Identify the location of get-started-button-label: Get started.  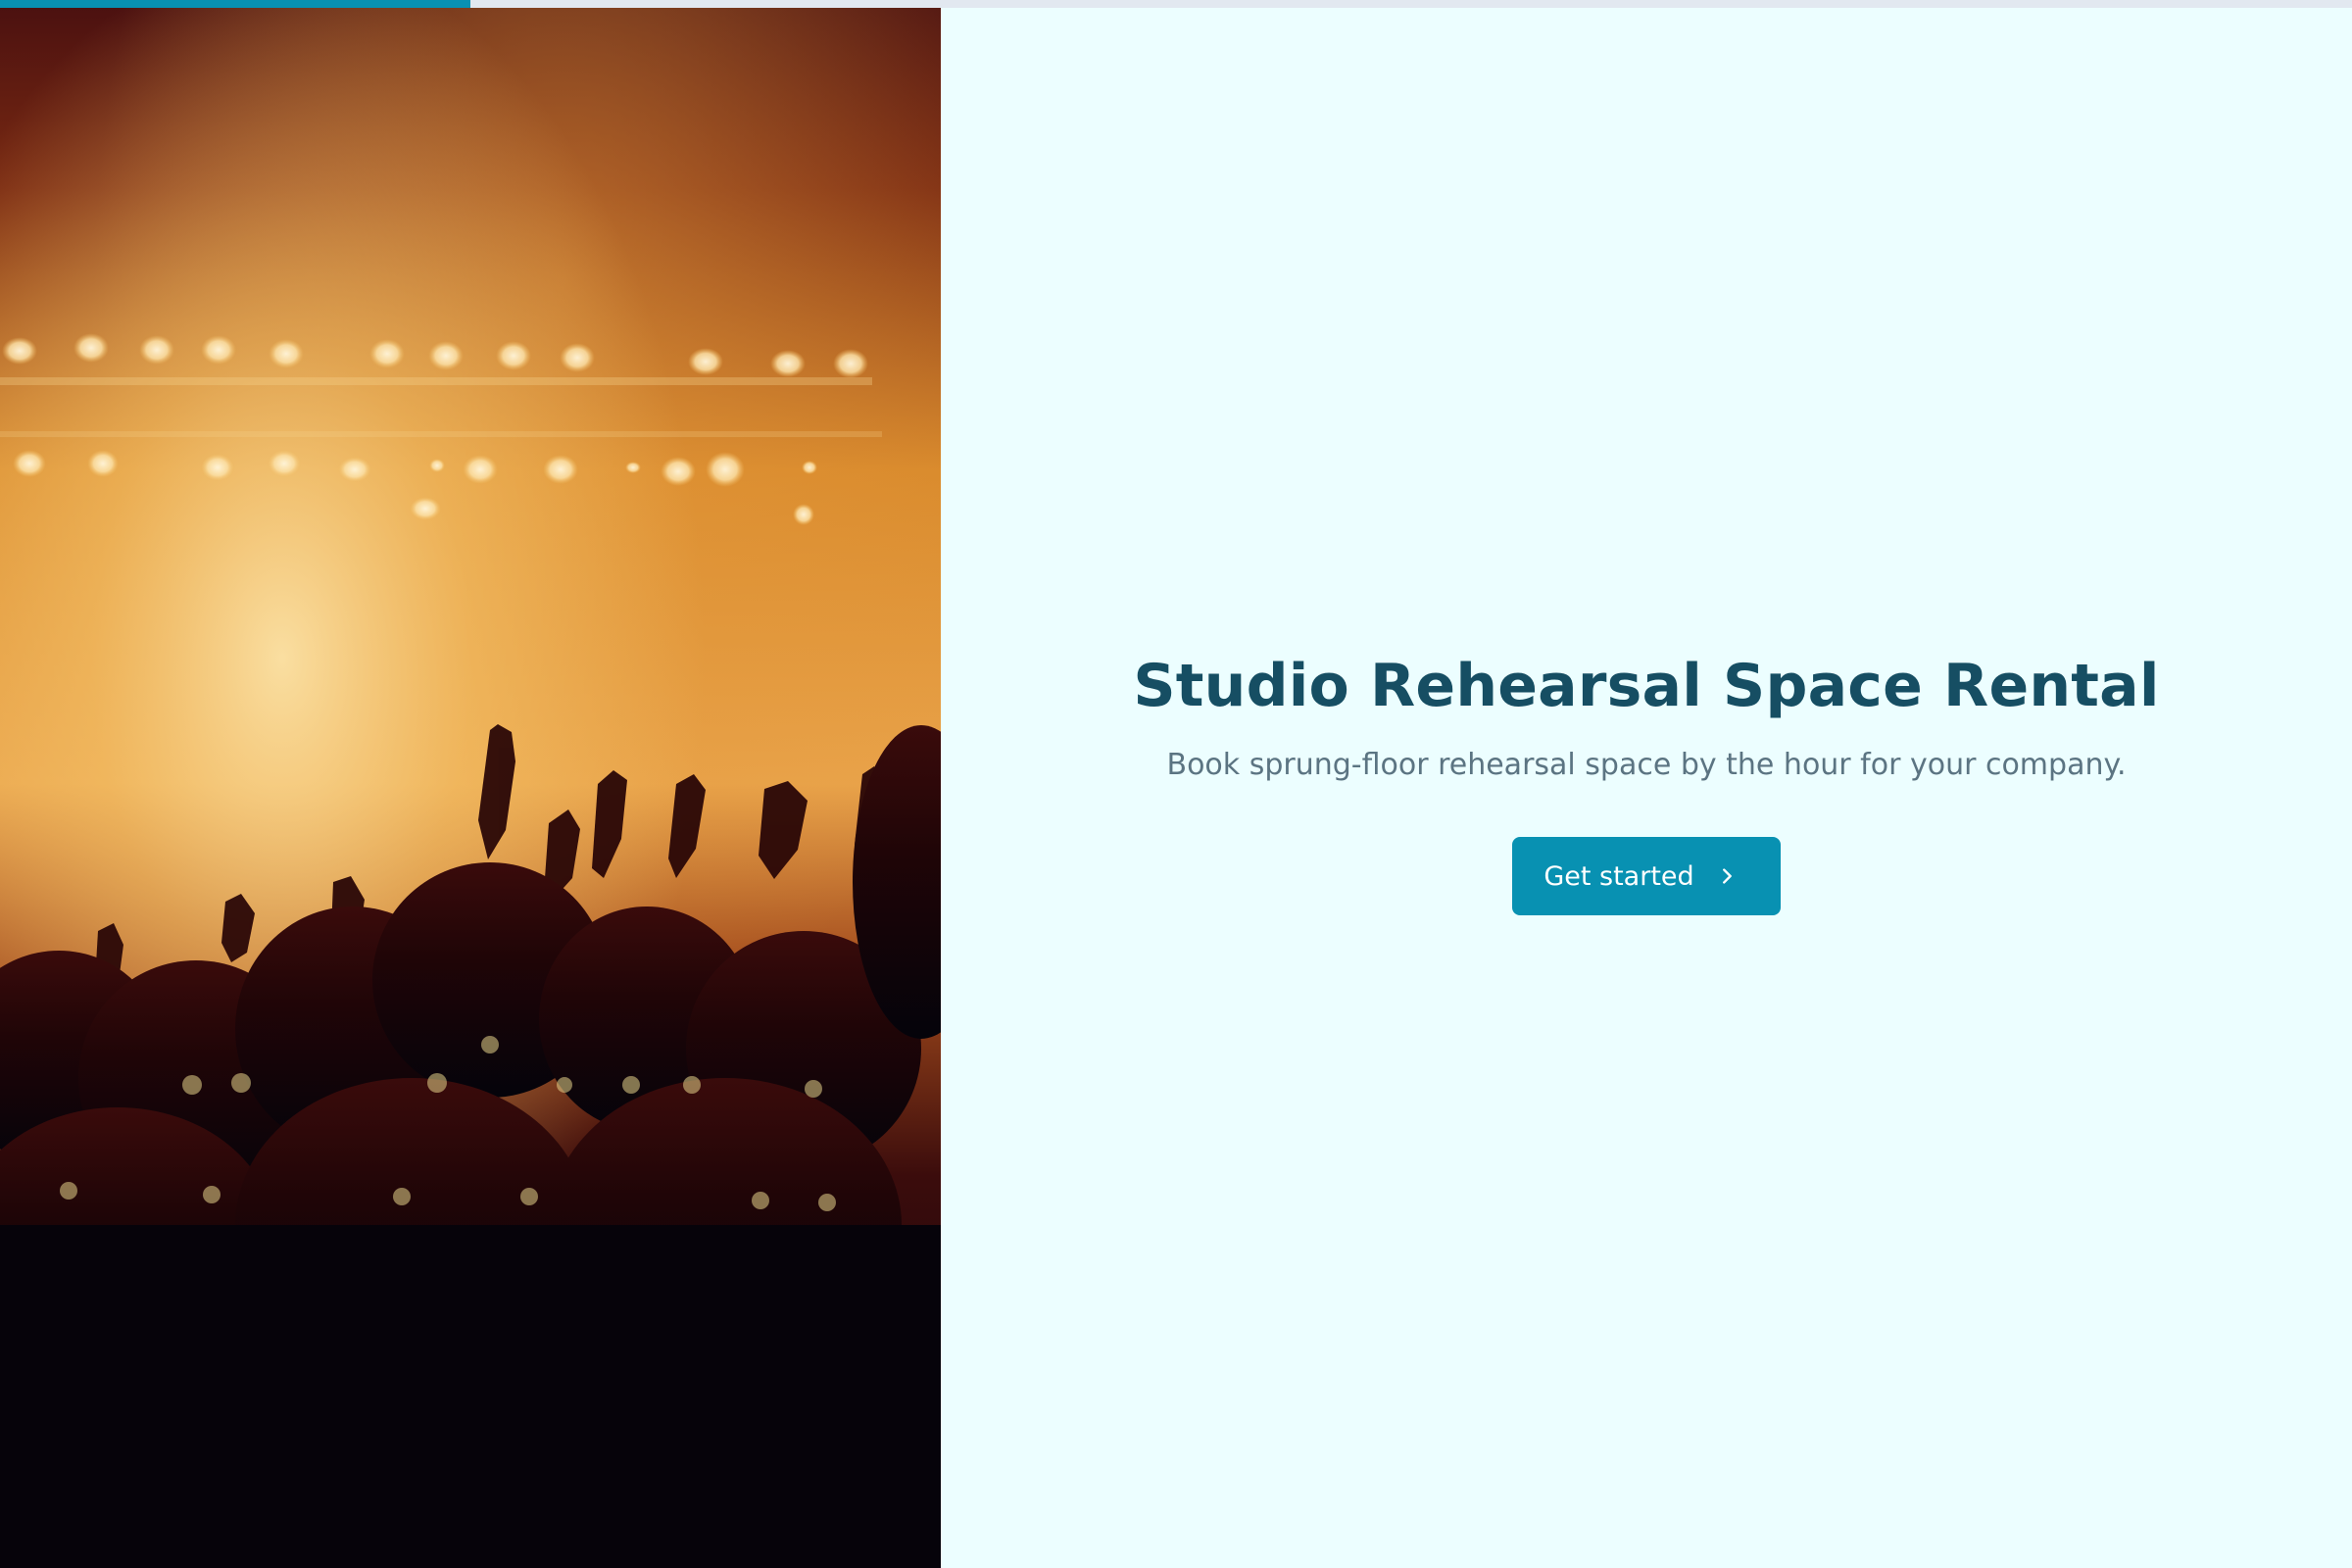
(1619, 876).